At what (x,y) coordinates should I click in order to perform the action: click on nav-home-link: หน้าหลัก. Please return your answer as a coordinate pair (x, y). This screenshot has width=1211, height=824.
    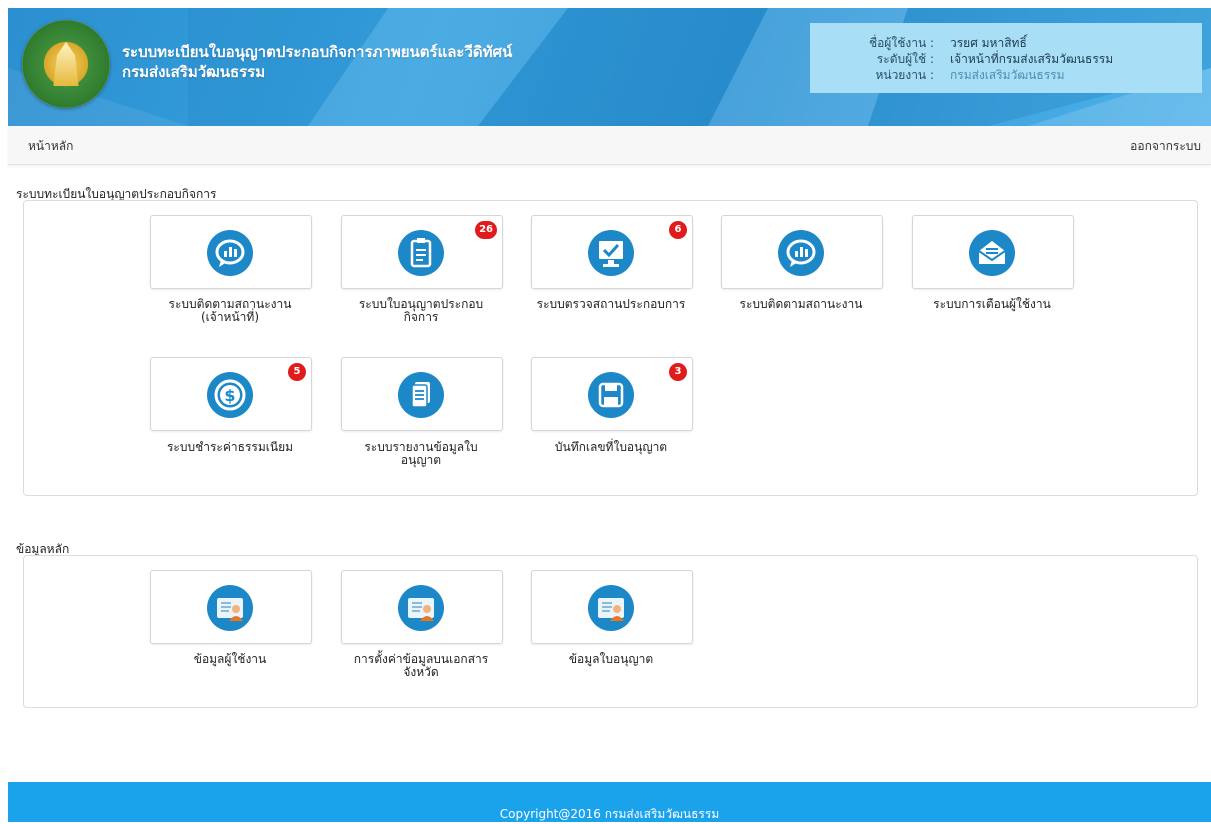
    Looking at the image, I should click on (50, 146).